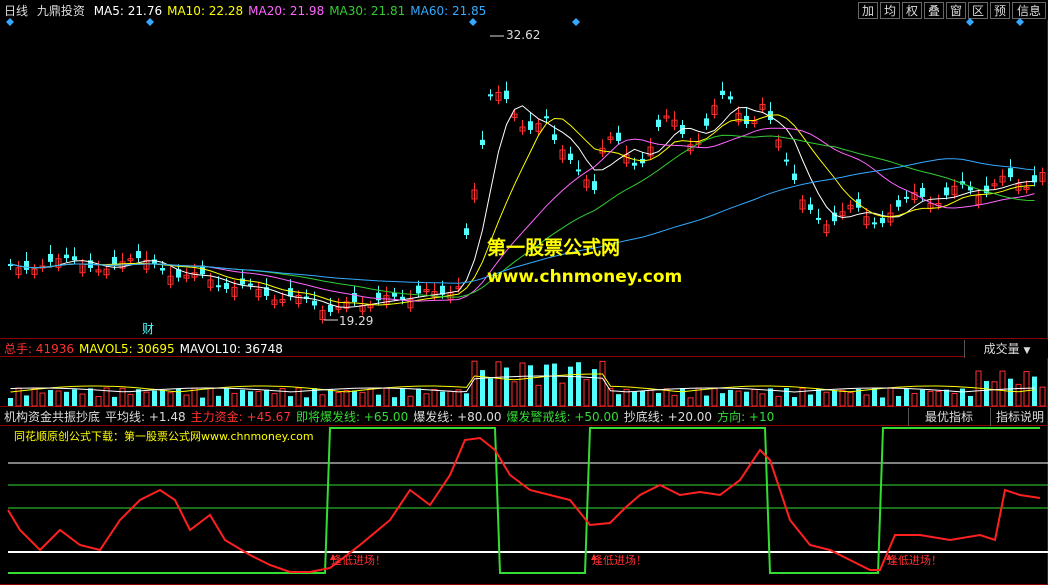 This screenshot has height=585, width=1048. I want to click on indicator-value-0: 机构资金共振抄底, so click(52, 417).